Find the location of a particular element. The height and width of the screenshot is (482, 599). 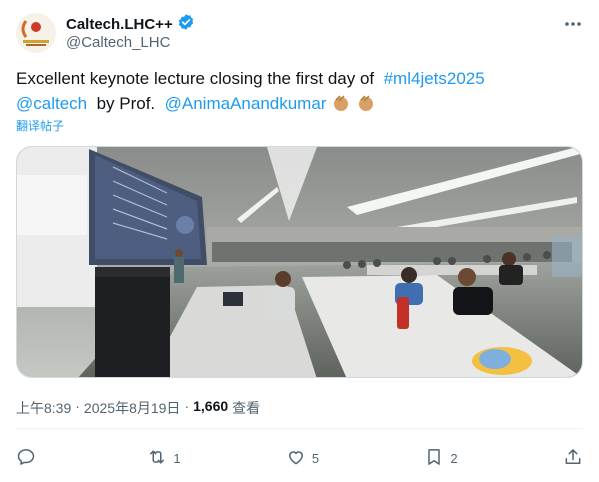

translate-link: 翻译帖子 is located at coordinates (40, 125).